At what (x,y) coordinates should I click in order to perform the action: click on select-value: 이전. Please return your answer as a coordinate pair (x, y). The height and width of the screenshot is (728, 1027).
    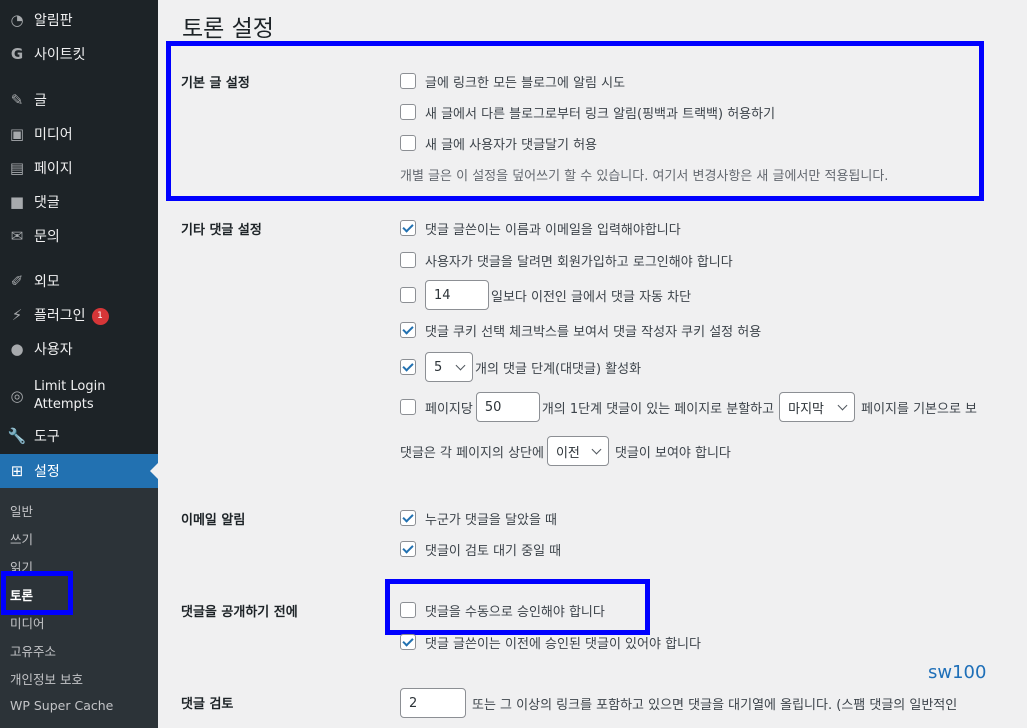
    Looking at the image, I should click on (567, 453).